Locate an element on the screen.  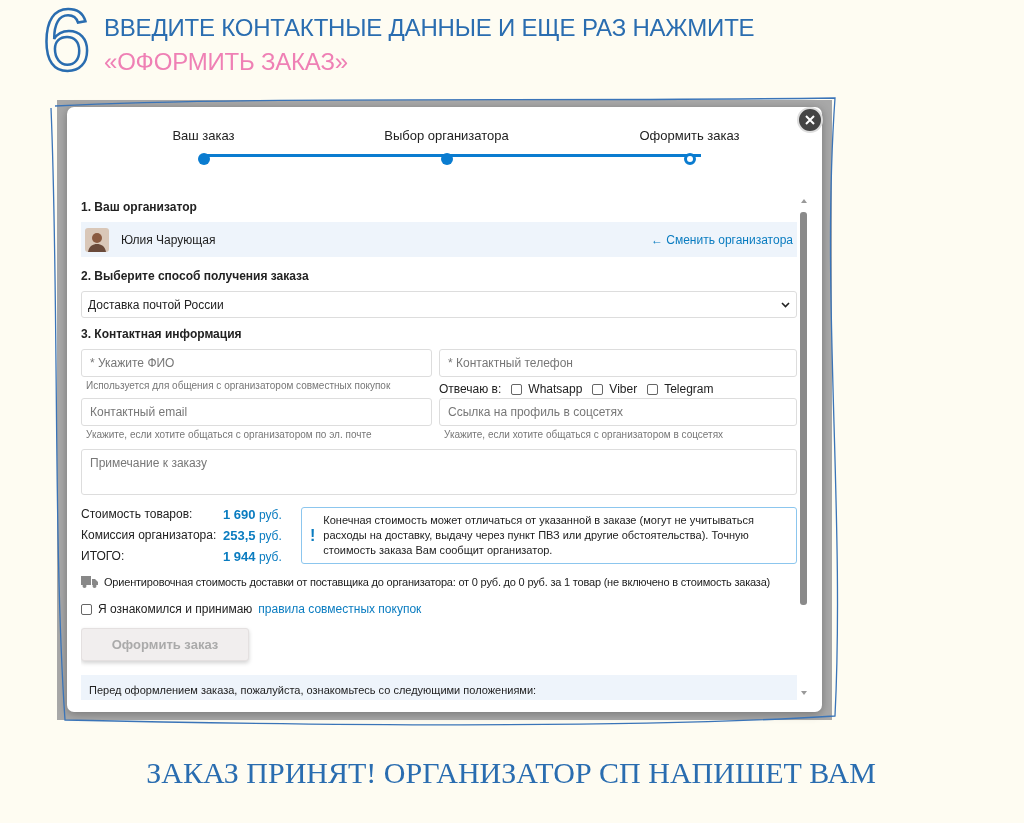
agreement-text: Я ознакомился и принимаю is located at coordinates (175, 609).